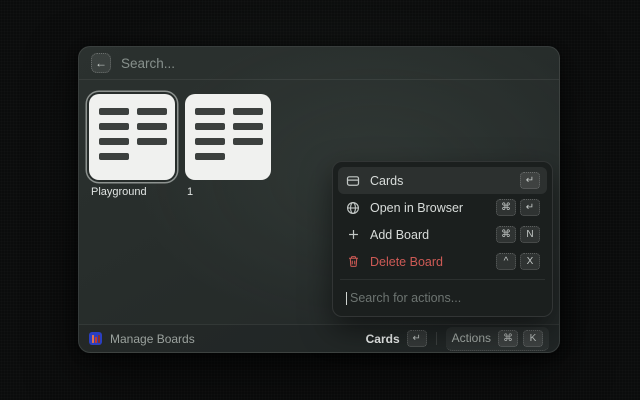  Describe the element at coordinates (518, 234) in the screenshot. I see `shortcut-keys: ⌘ N` at that location.